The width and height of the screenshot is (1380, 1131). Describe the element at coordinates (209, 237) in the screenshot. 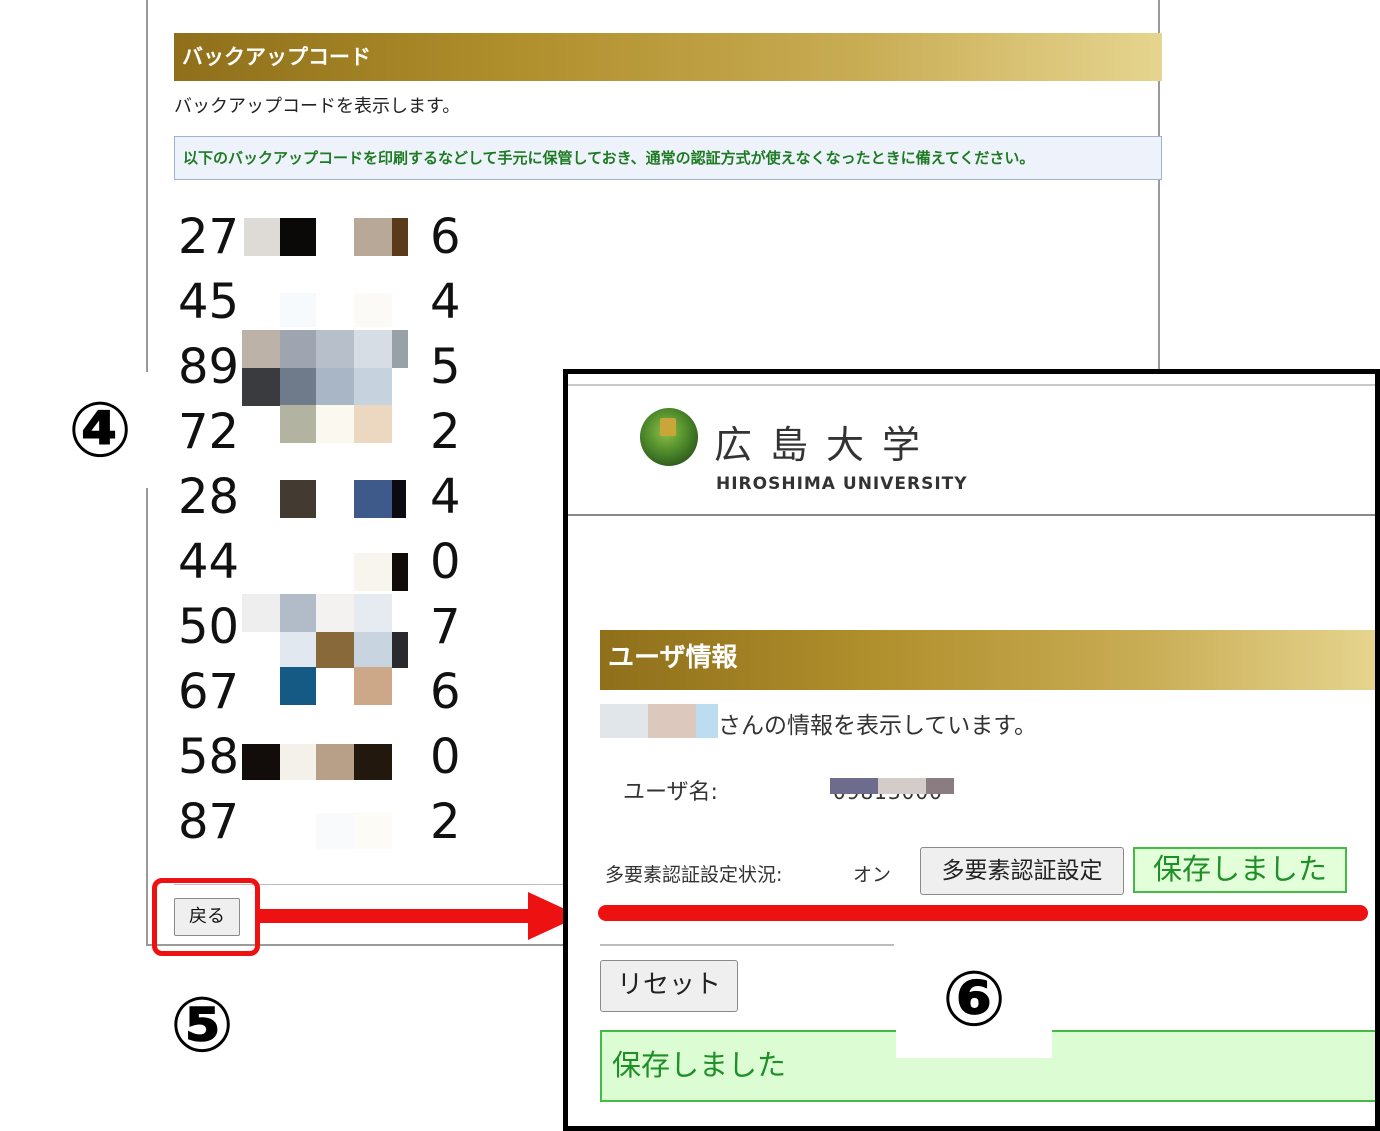

I see `backup-code-prefix: 27` at that location.